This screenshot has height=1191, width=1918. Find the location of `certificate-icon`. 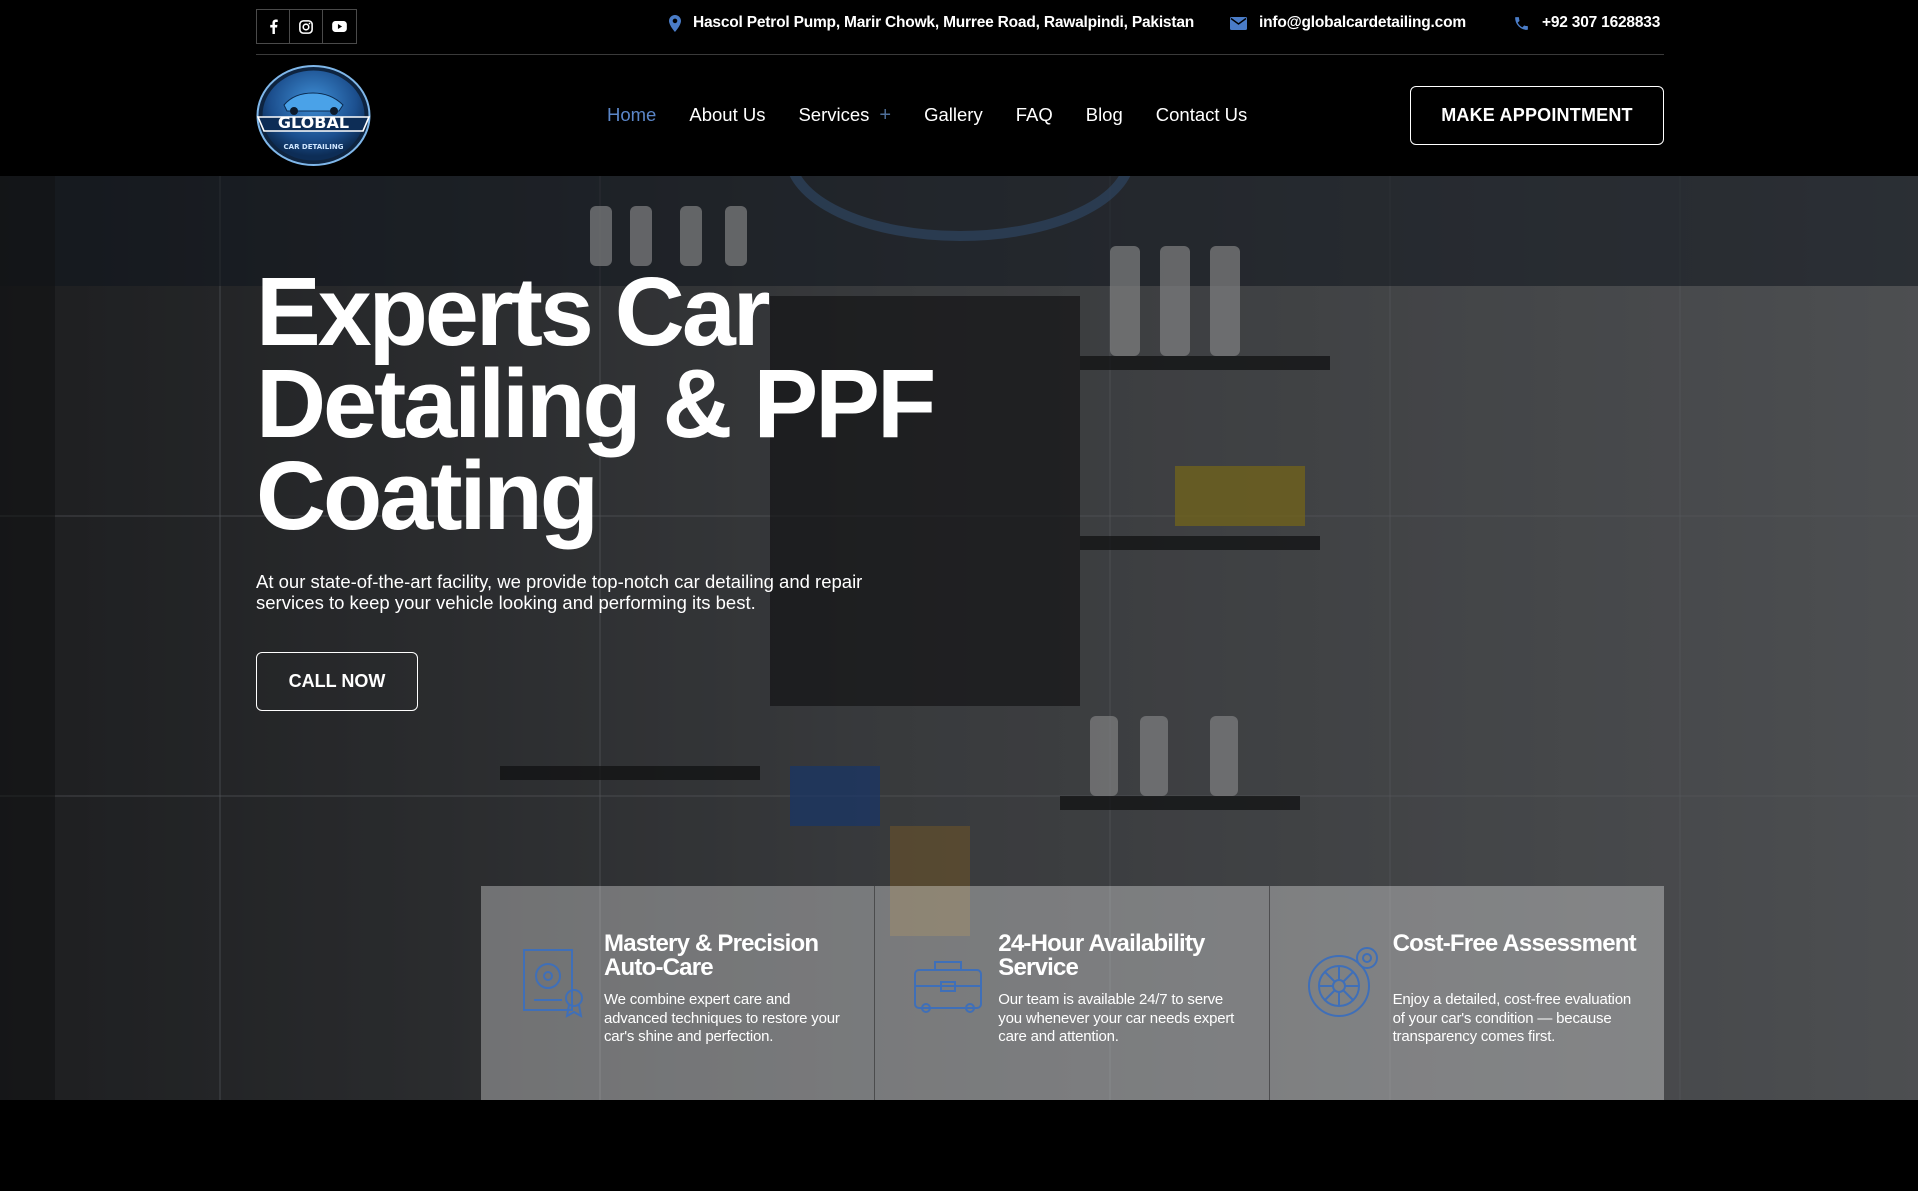

certificate-icon is located at coordinates (553, 983).